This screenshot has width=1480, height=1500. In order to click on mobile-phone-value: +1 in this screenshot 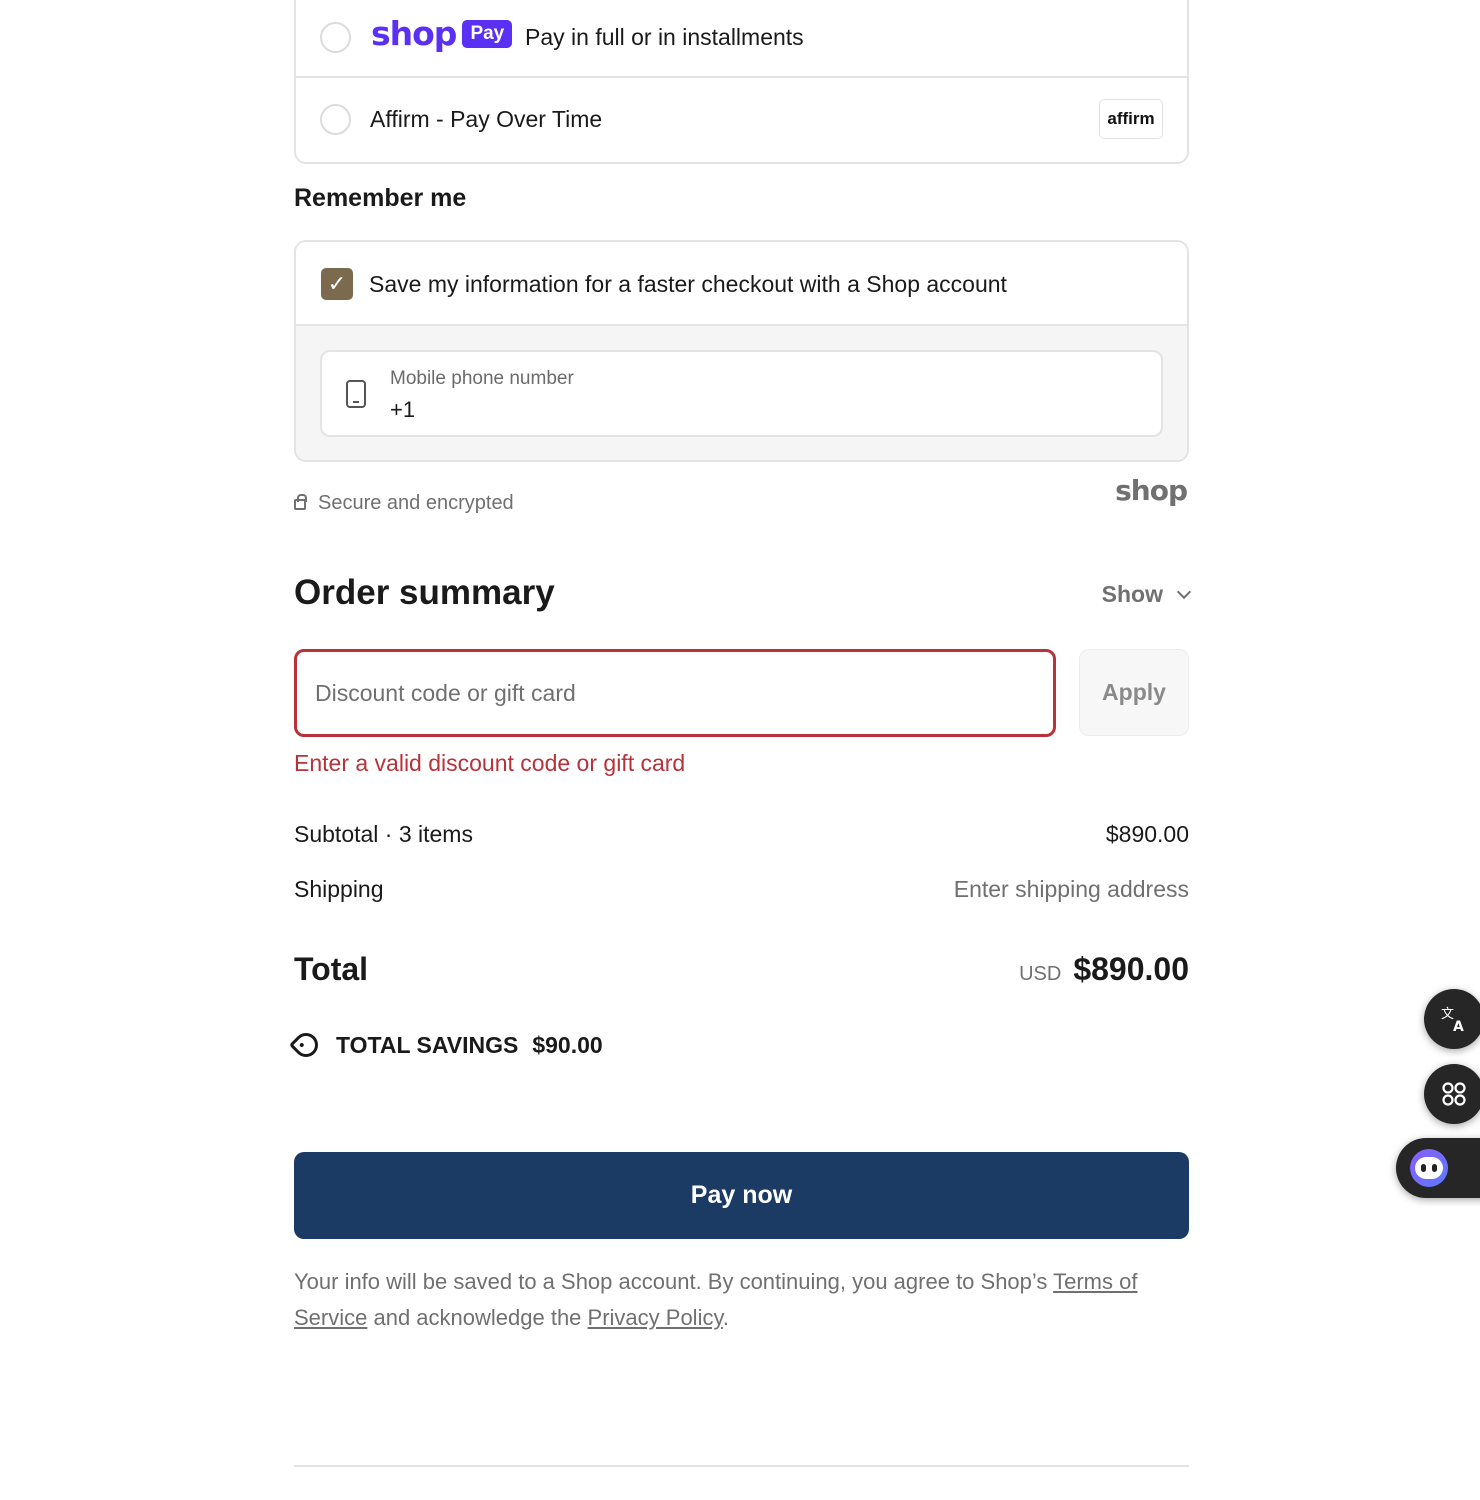, I will do `click(402, 410)`.